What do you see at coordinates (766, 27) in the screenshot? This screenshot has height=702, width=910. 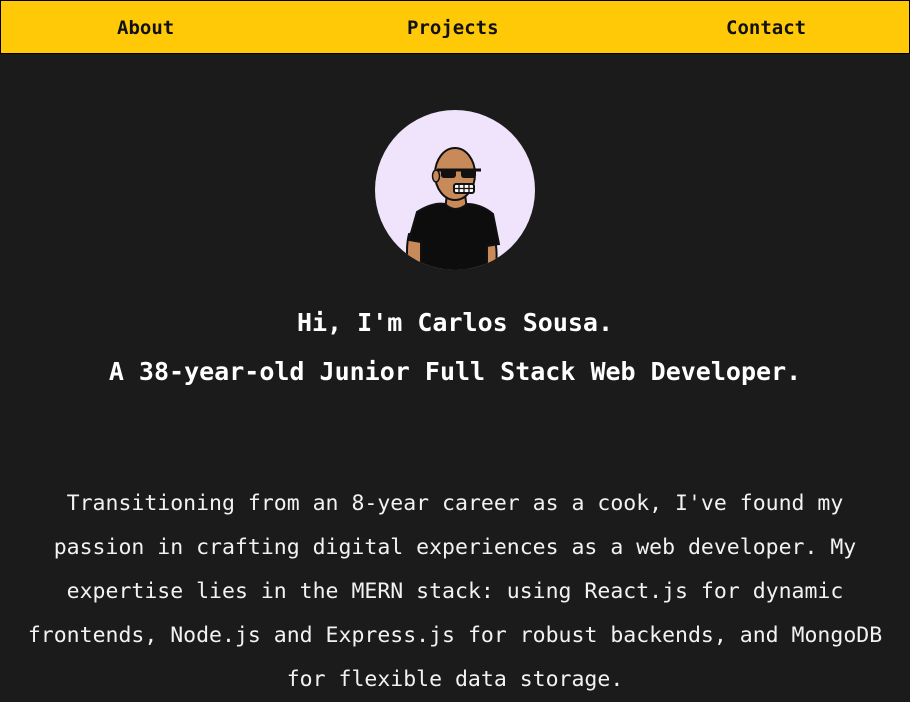 I see `nav-link-contact: Contact` at bounding box center [766, 27].